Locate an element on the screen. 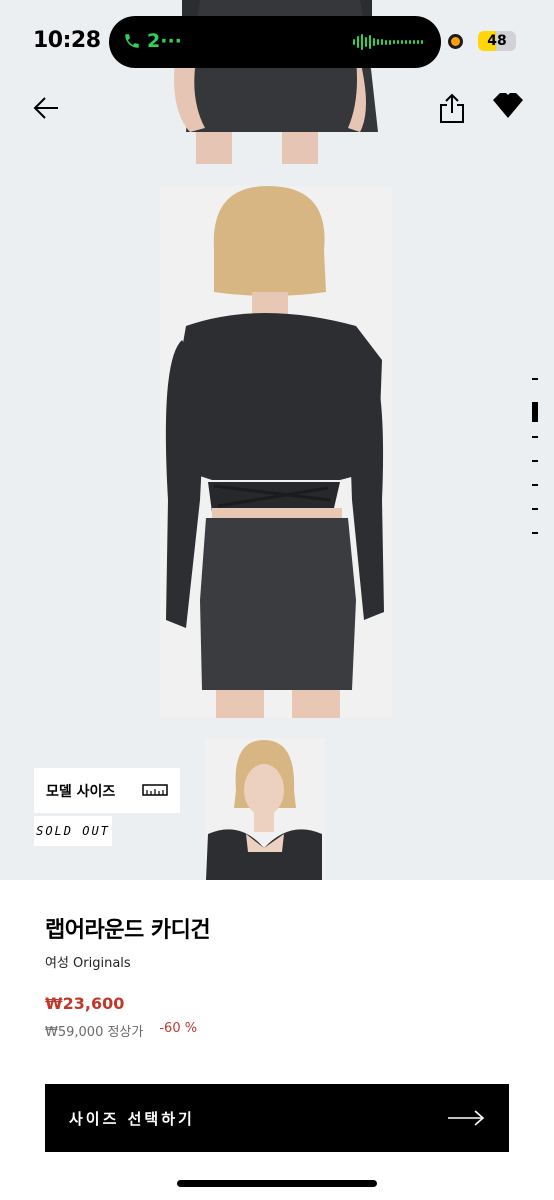  product-title: 랩어라운드 카디건 is located at coordinates (128, 930).